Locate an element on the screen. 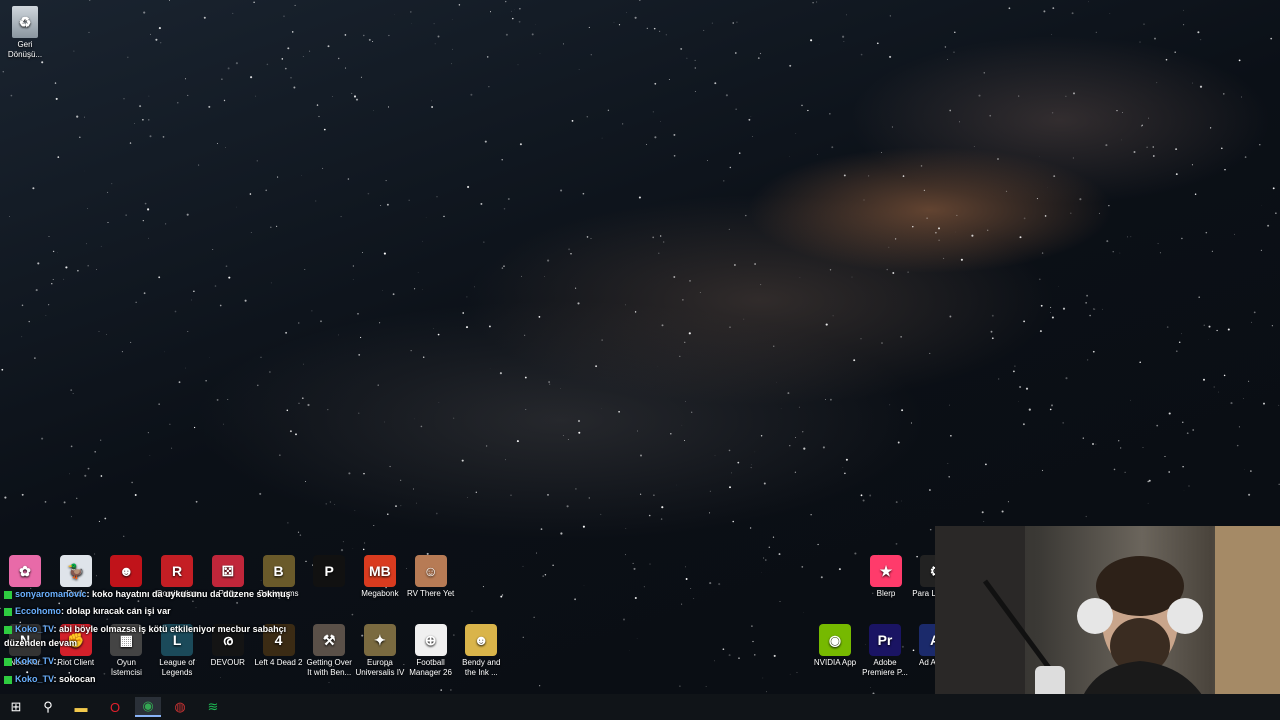 This screenshot has width=1280, height=720. chrome-icon: ◉ is located at coordinates (148, 707).